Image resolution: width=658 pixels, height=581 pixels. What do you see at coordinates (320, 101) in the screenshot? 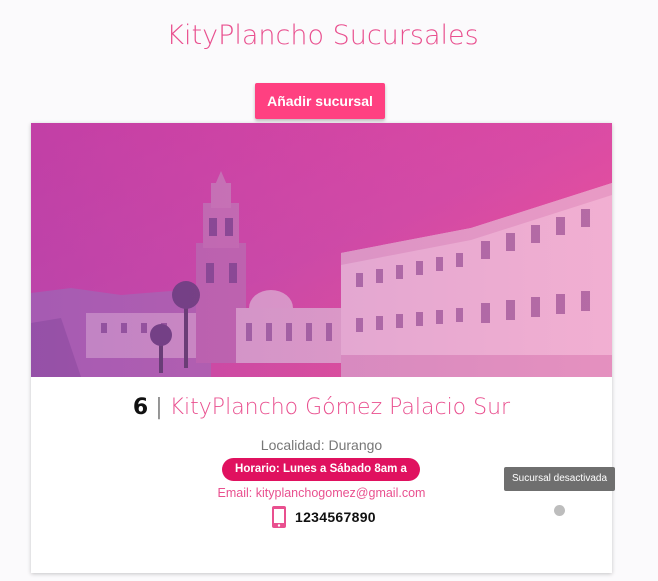
I see `add-branch-button: Añadir sucursal` at bounding box center [320, 101].